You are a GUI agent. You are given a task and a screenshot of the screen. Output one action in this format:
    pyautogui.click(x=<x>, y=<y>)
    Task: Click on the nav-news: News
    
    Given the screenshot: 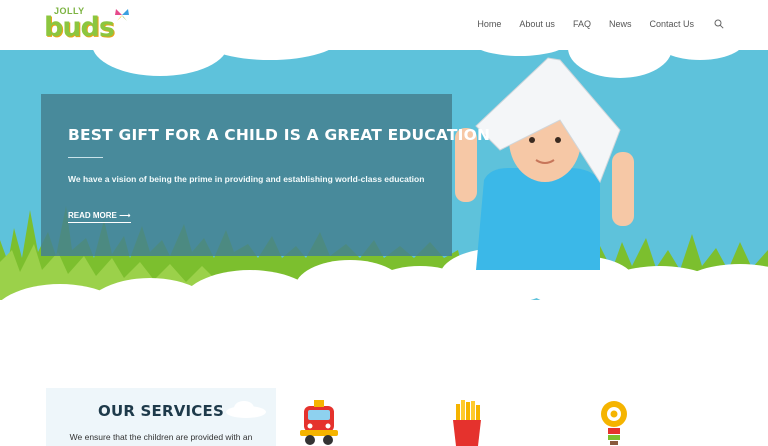 What is the action you would take?
    pyautogui.click(x=620, y=24)
    